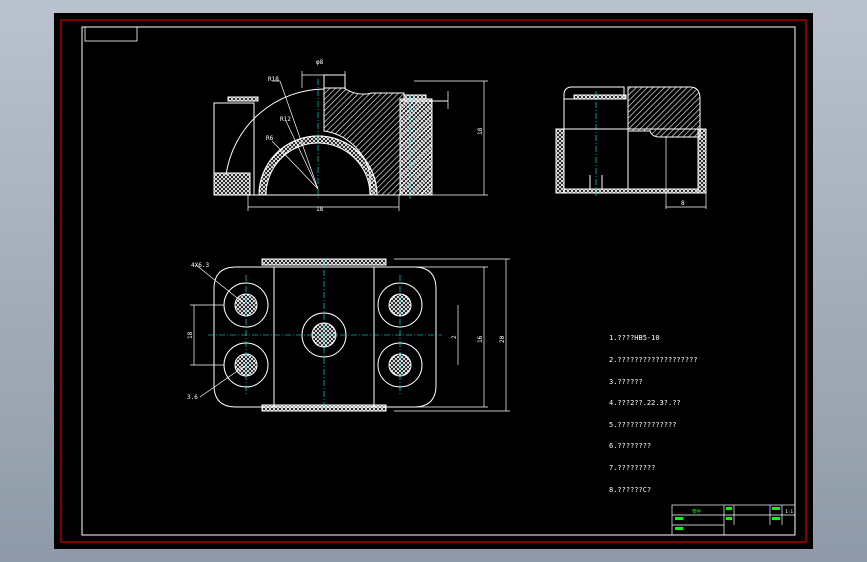 Image resolution: width=867 pixels, height=562 pixels. What do you see at coordinates (645, 403) in the screenshot?
I see `note-line: 4.???2??.22.3?.??` at bounding box center [645, 403].